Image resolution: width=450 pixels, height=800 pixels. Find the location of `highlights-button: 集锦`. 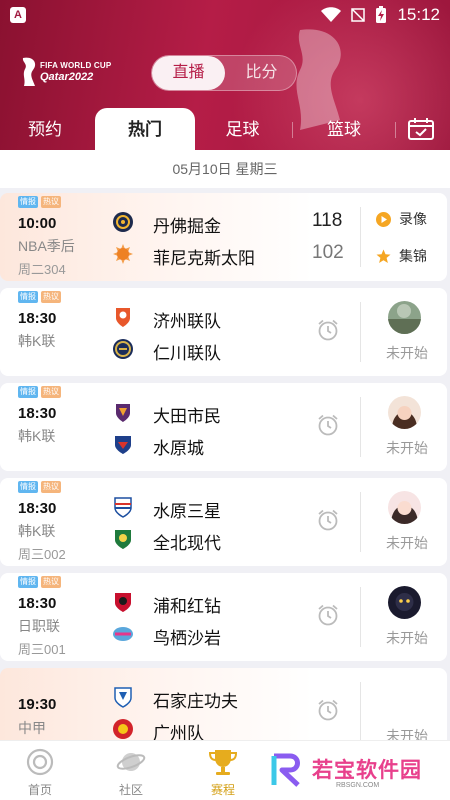

highlights-button: 集锦 is located at coordinates (401, 256).